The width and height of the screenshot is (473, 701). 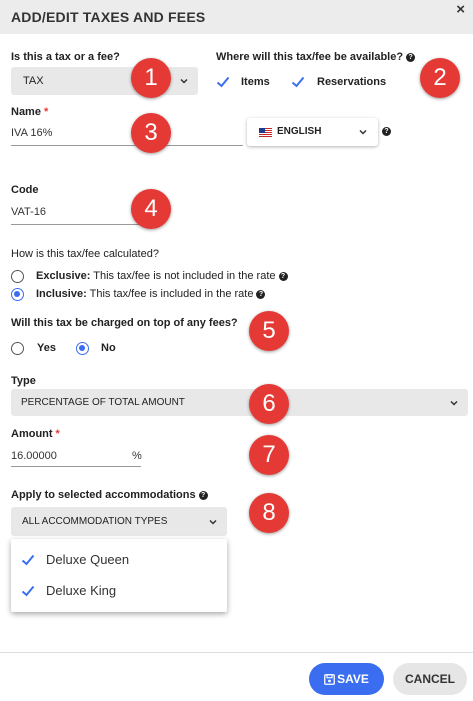 What do you see at coordinates (353, 679) in the screenshot?
I see `save-label: SAVE` at bounding box center [353, 679].